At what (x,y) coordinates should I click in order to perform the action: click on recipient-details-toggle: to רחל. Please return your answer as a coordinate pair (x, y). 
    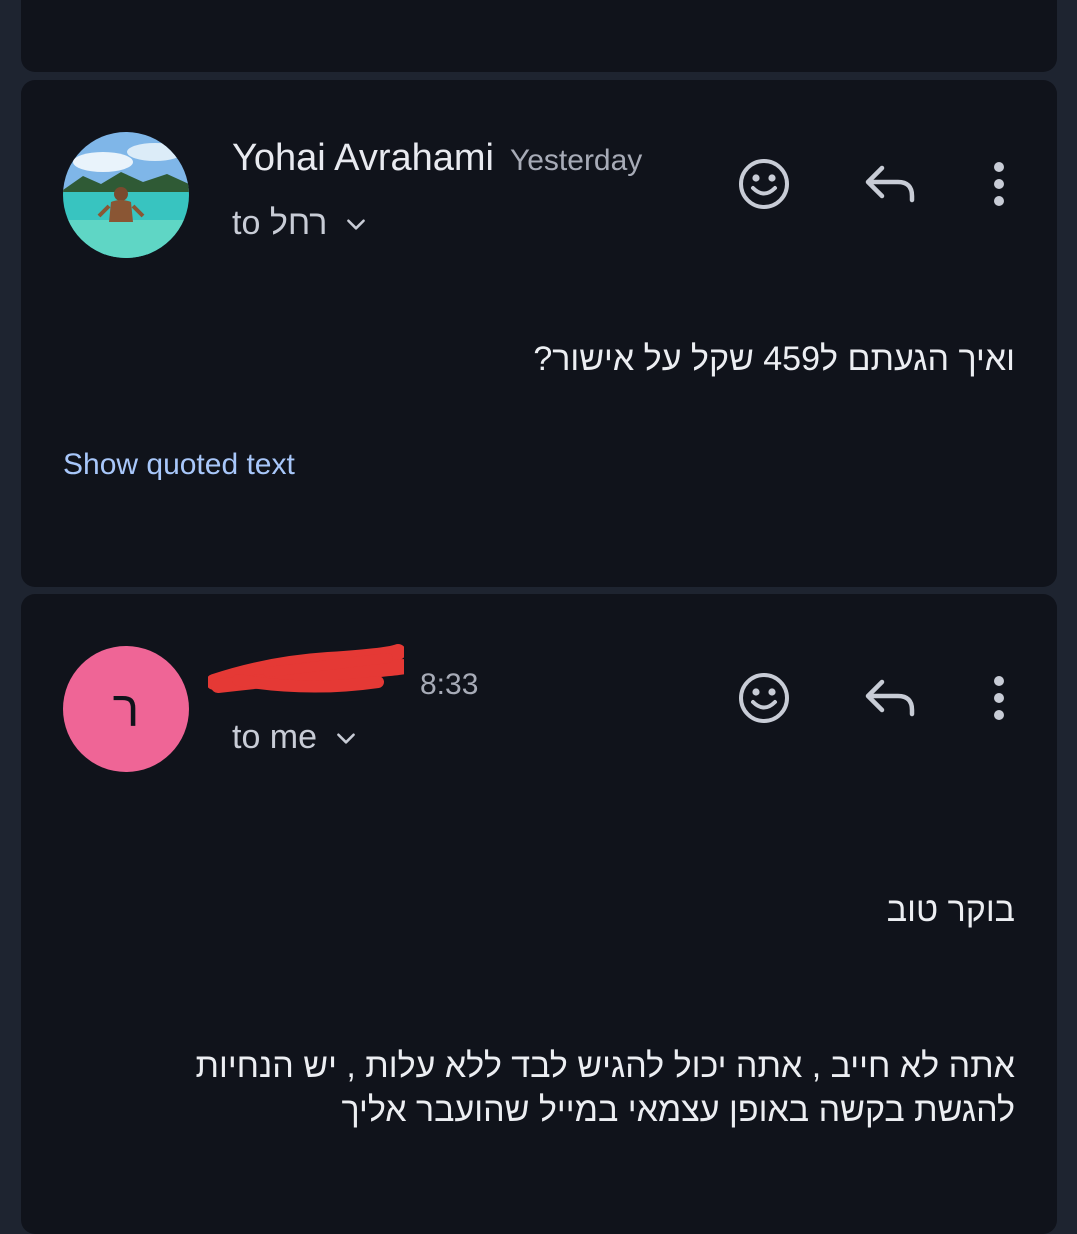
    Looking at the image, I should click on (300, 223).